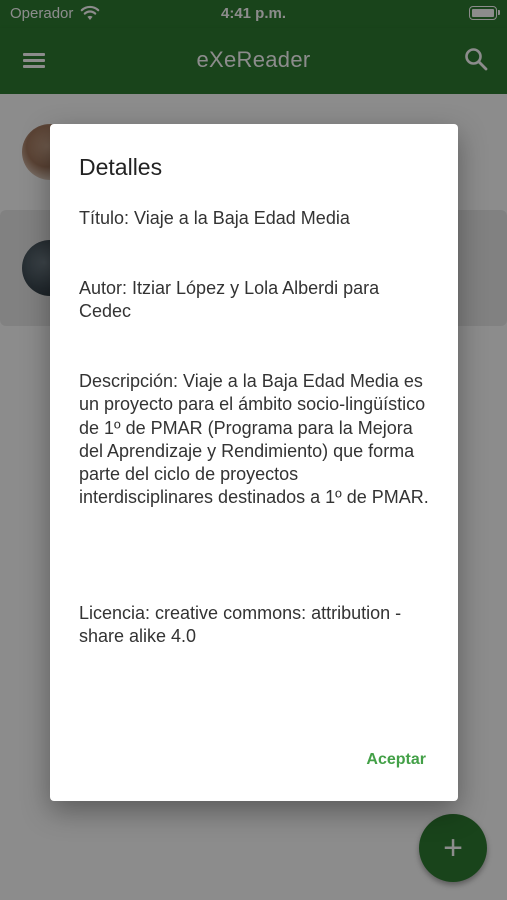  I want to click on accept-button: Aceptar, so click(396, 760).